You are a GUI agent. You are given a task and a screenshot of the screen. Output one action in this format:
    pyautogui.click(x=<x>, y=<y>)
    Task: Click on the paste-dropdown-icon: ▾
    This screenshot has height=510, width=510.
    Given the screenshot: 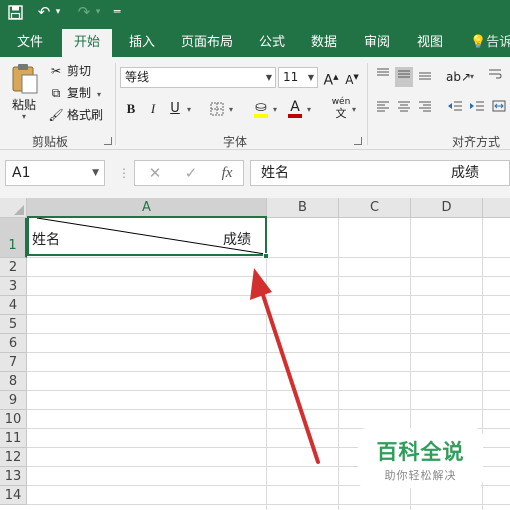 What is the action you would take?
    pyautogui.click(x=24, y=116)
    